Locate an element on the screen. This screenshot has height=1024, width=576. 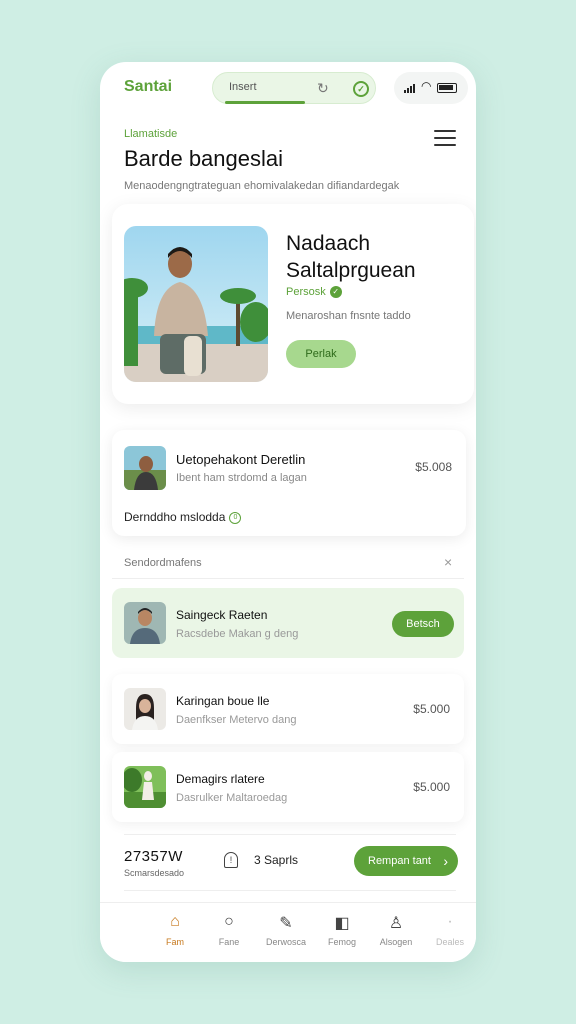
profile-name: Nadaach Saltalprguean is located at coordinates (351, 257).